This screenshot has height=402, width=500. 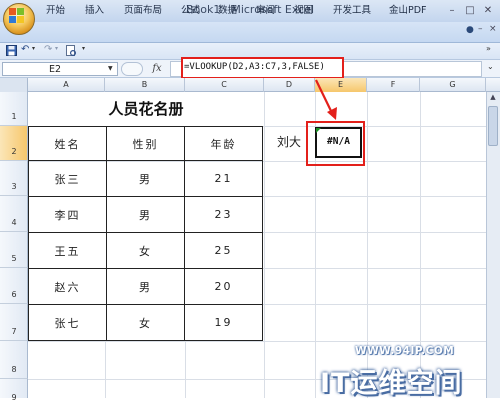 I want to click on office-logo-icon, so click(x=16, y=15).